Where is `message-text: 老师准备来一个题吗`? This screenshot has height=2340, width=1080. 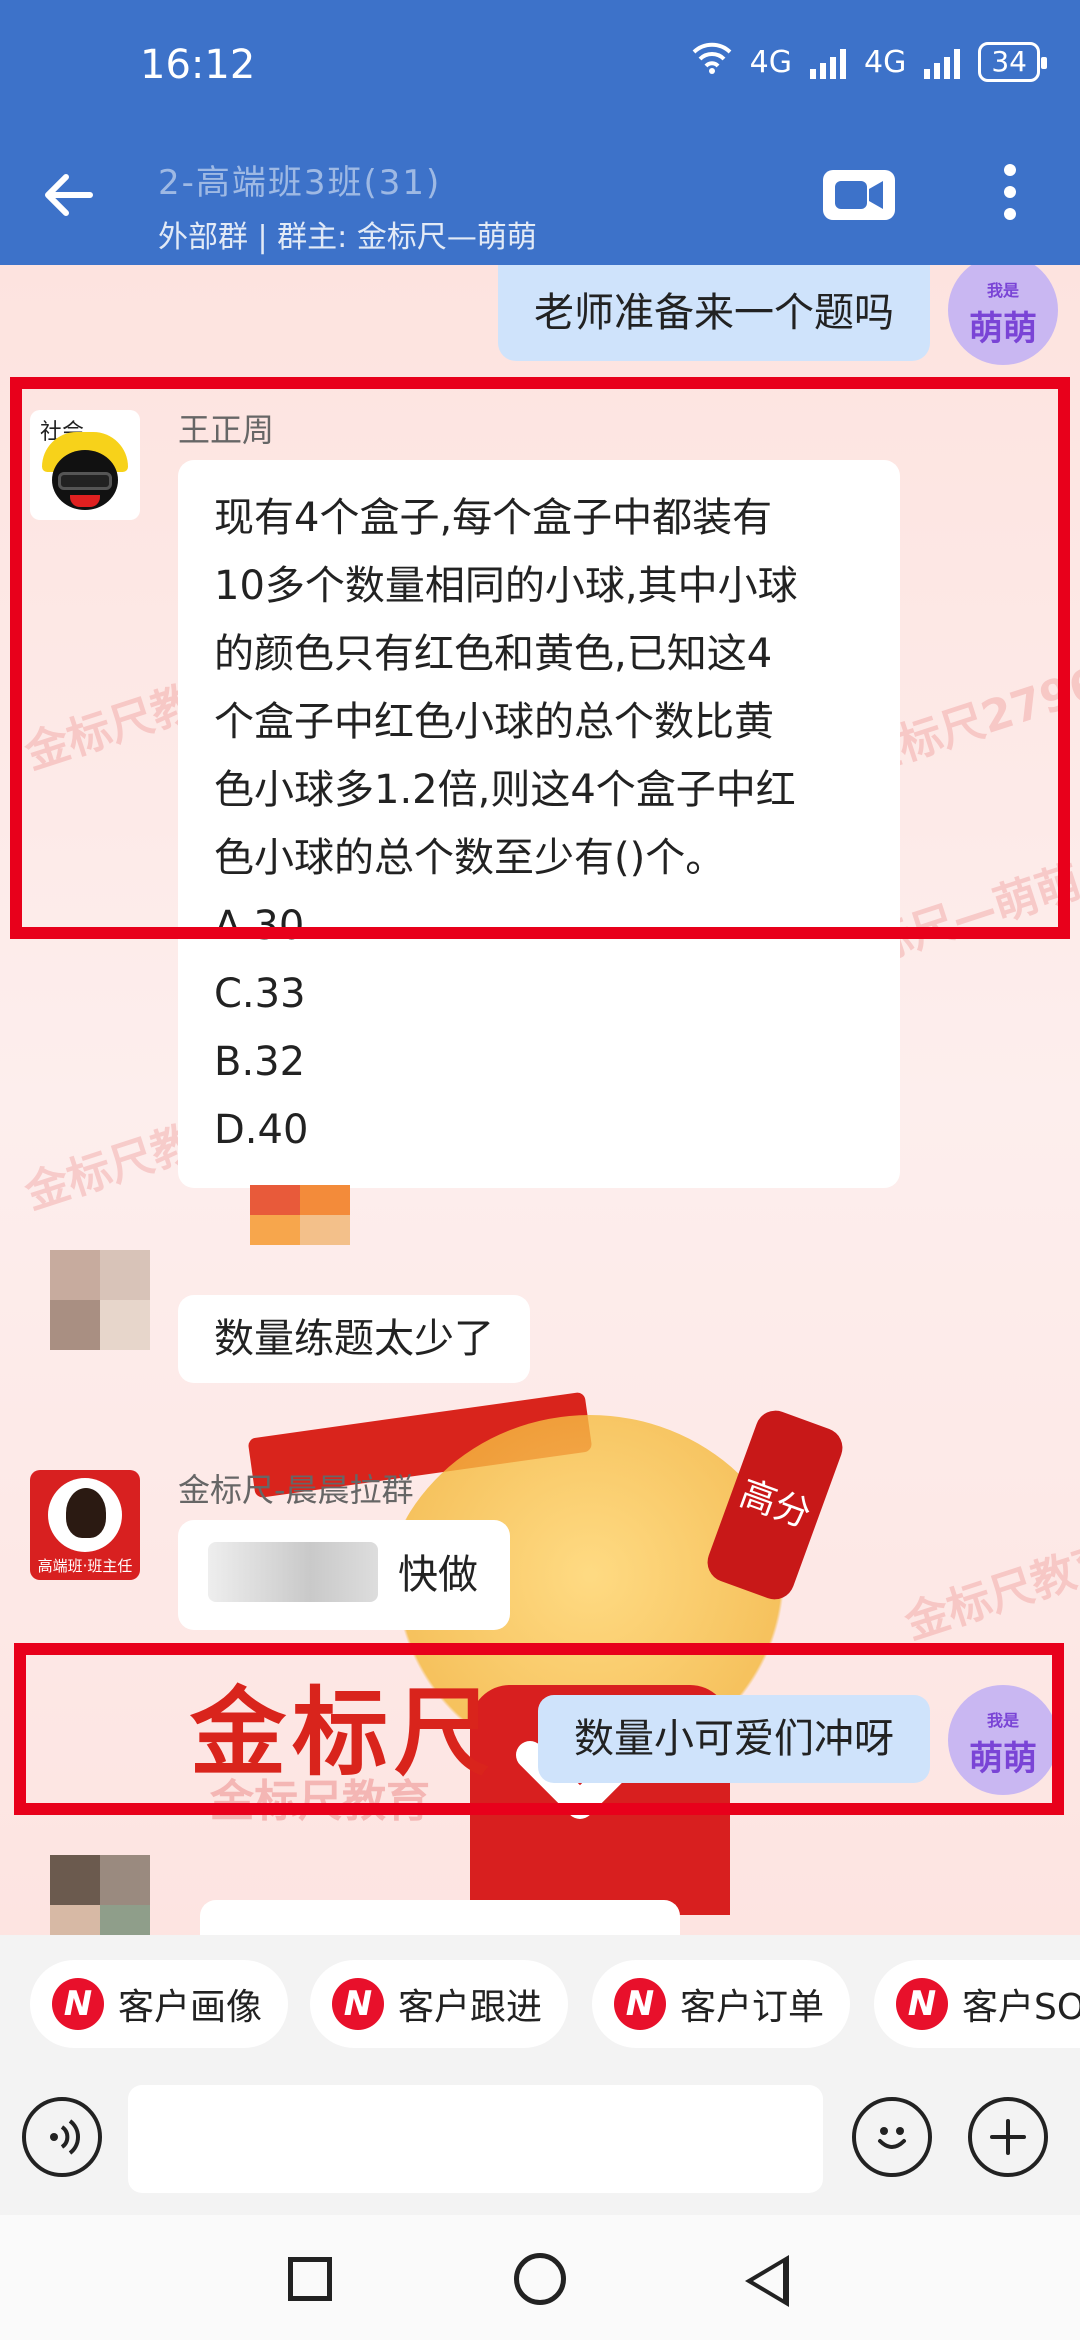 message-text: 老师准备来一个题吗 is located at coordinates (714, 313).